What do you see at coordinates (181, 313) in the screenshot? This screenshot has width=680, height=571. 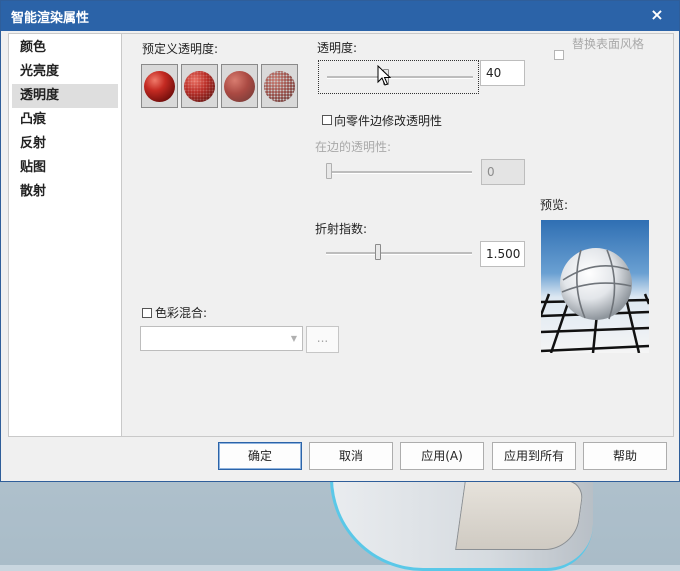 I see `color-blend-label: 色彩混合:` at bounding box center [181, 313].